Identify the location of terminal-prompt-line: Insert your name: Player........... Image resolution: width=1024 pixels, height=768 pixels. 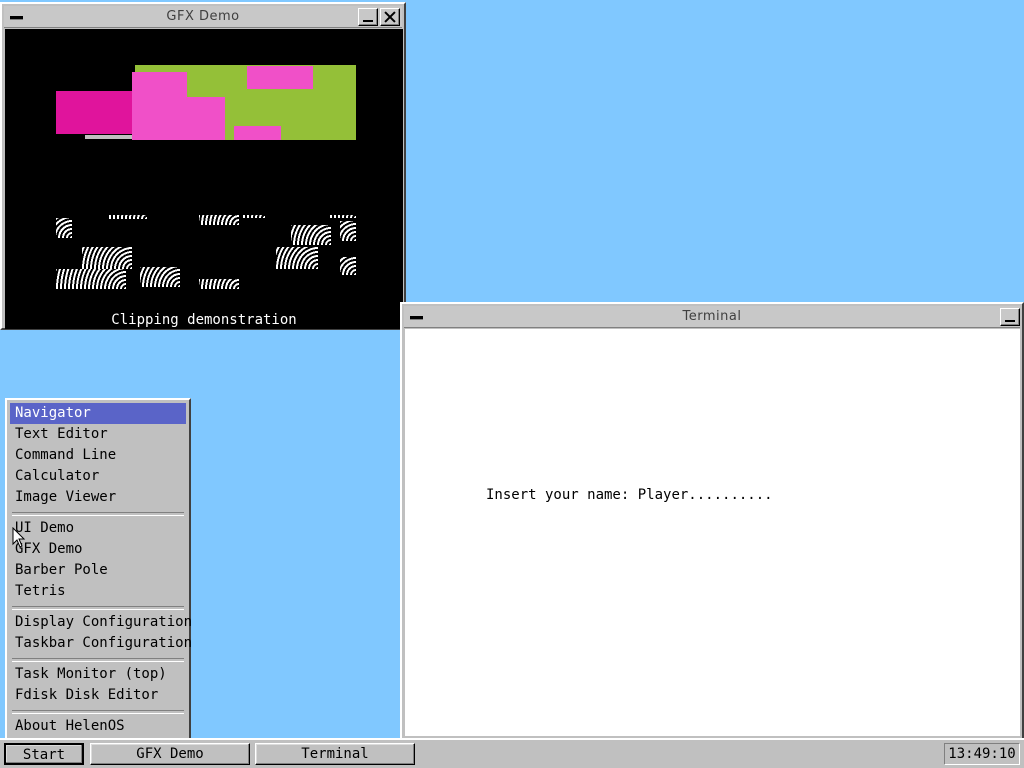
(629, 495).